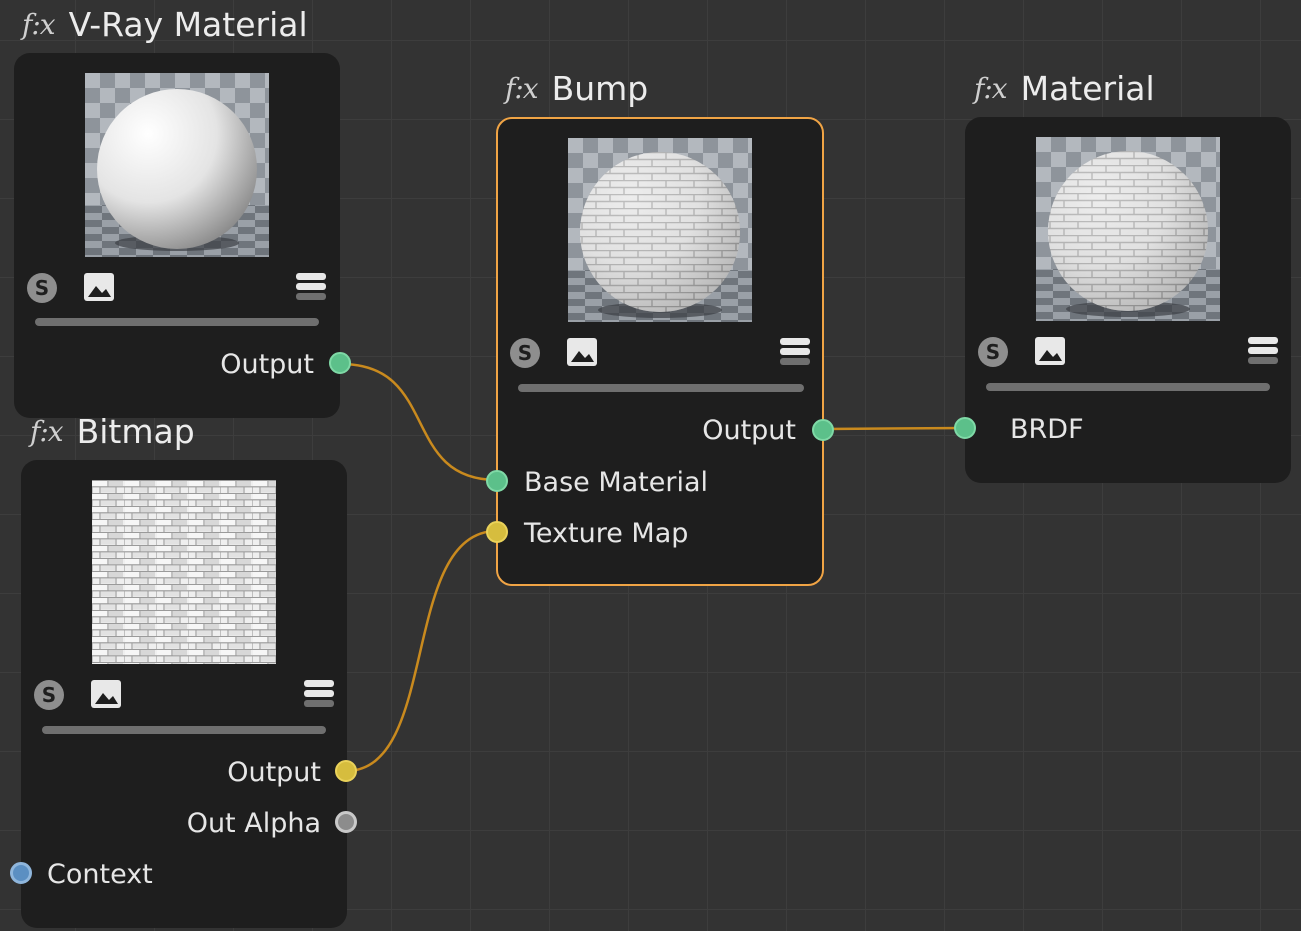 This screenshot has width=1301, height=931. What do you see at coordinates (965, 428) in the screenshot?
I see `brdf-port` at bounding box center [965, 428].